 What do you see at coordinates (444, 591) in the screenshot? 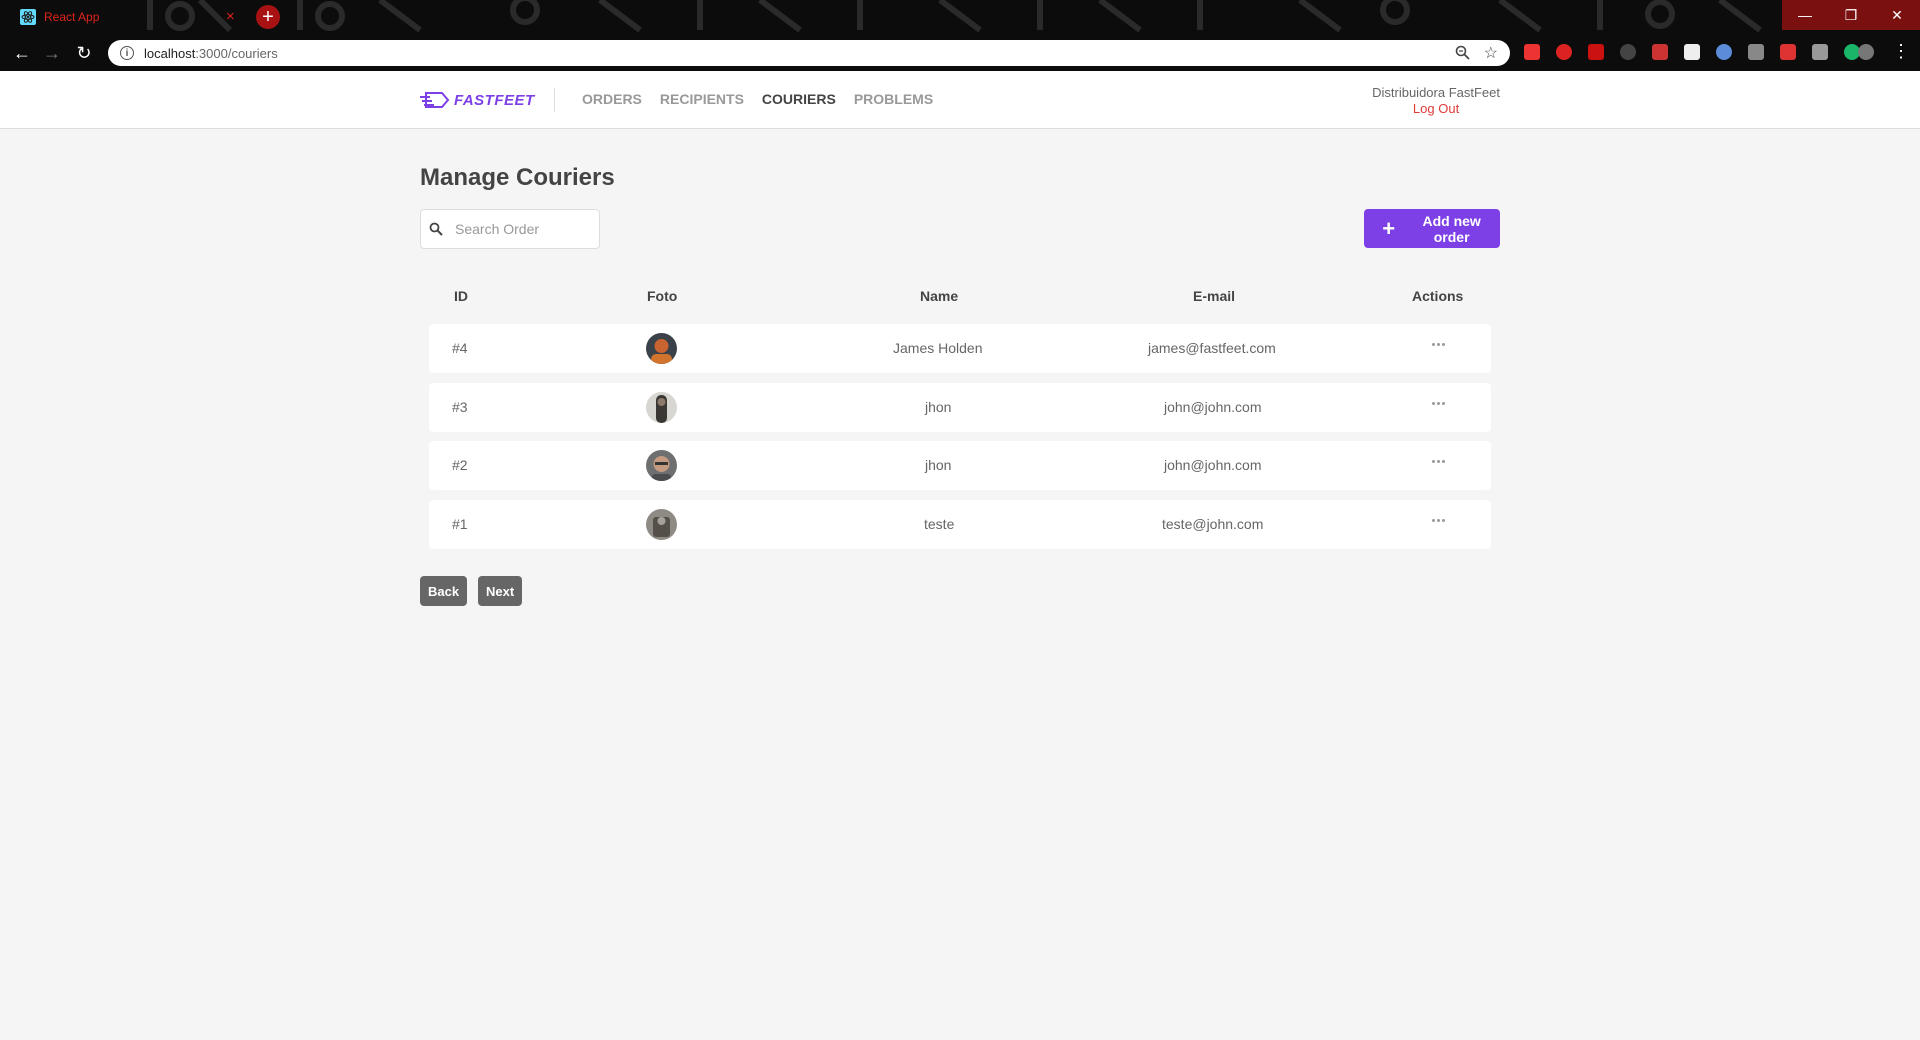
I see `back-button: Back` at bounding box center [444, 591].